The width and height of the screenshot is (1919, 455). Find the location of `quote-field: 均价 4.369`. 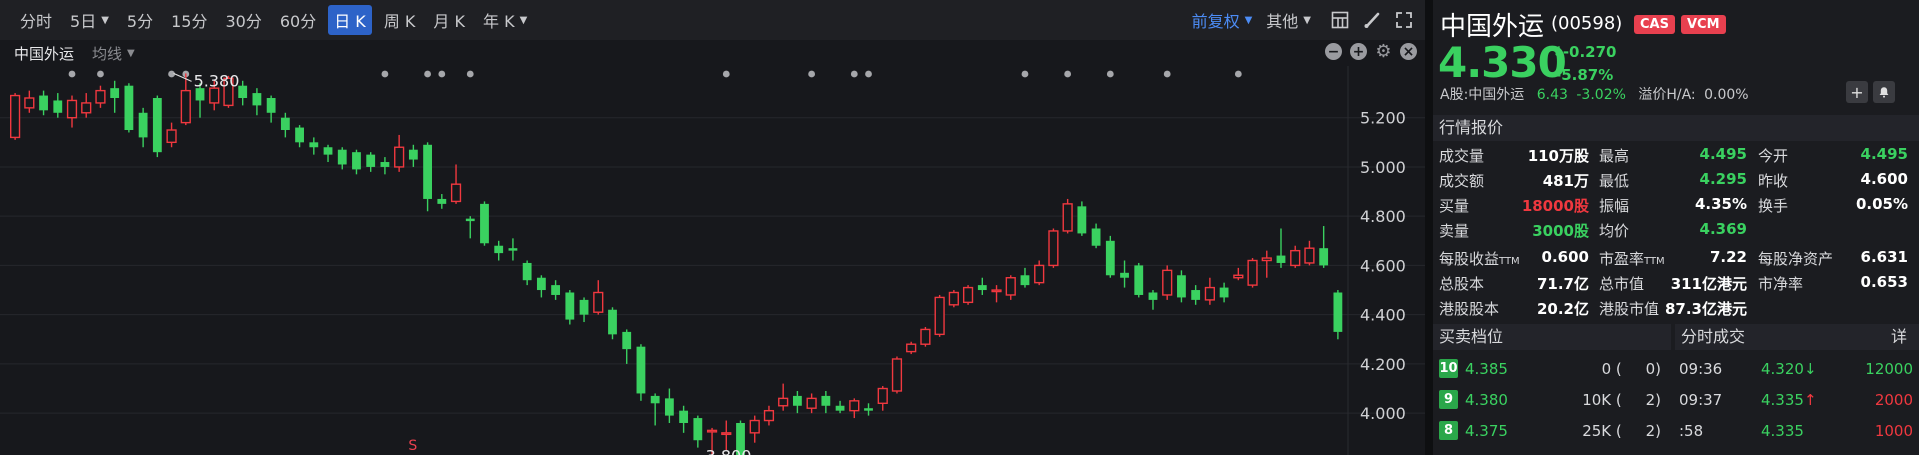

quote-field: 均价 4.369 is located at coordinates (1673, 230).